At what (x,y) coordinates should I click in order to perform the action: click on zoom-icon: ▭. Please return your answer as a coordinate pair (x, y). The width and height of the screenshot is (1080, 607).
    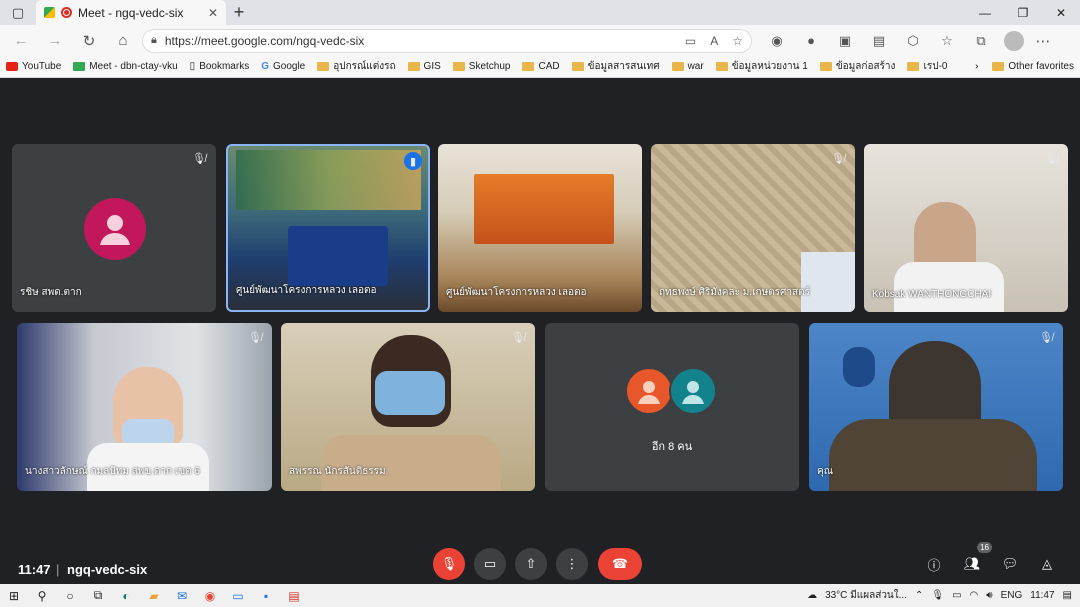
    Looking at the image, I should click on (238, 595).